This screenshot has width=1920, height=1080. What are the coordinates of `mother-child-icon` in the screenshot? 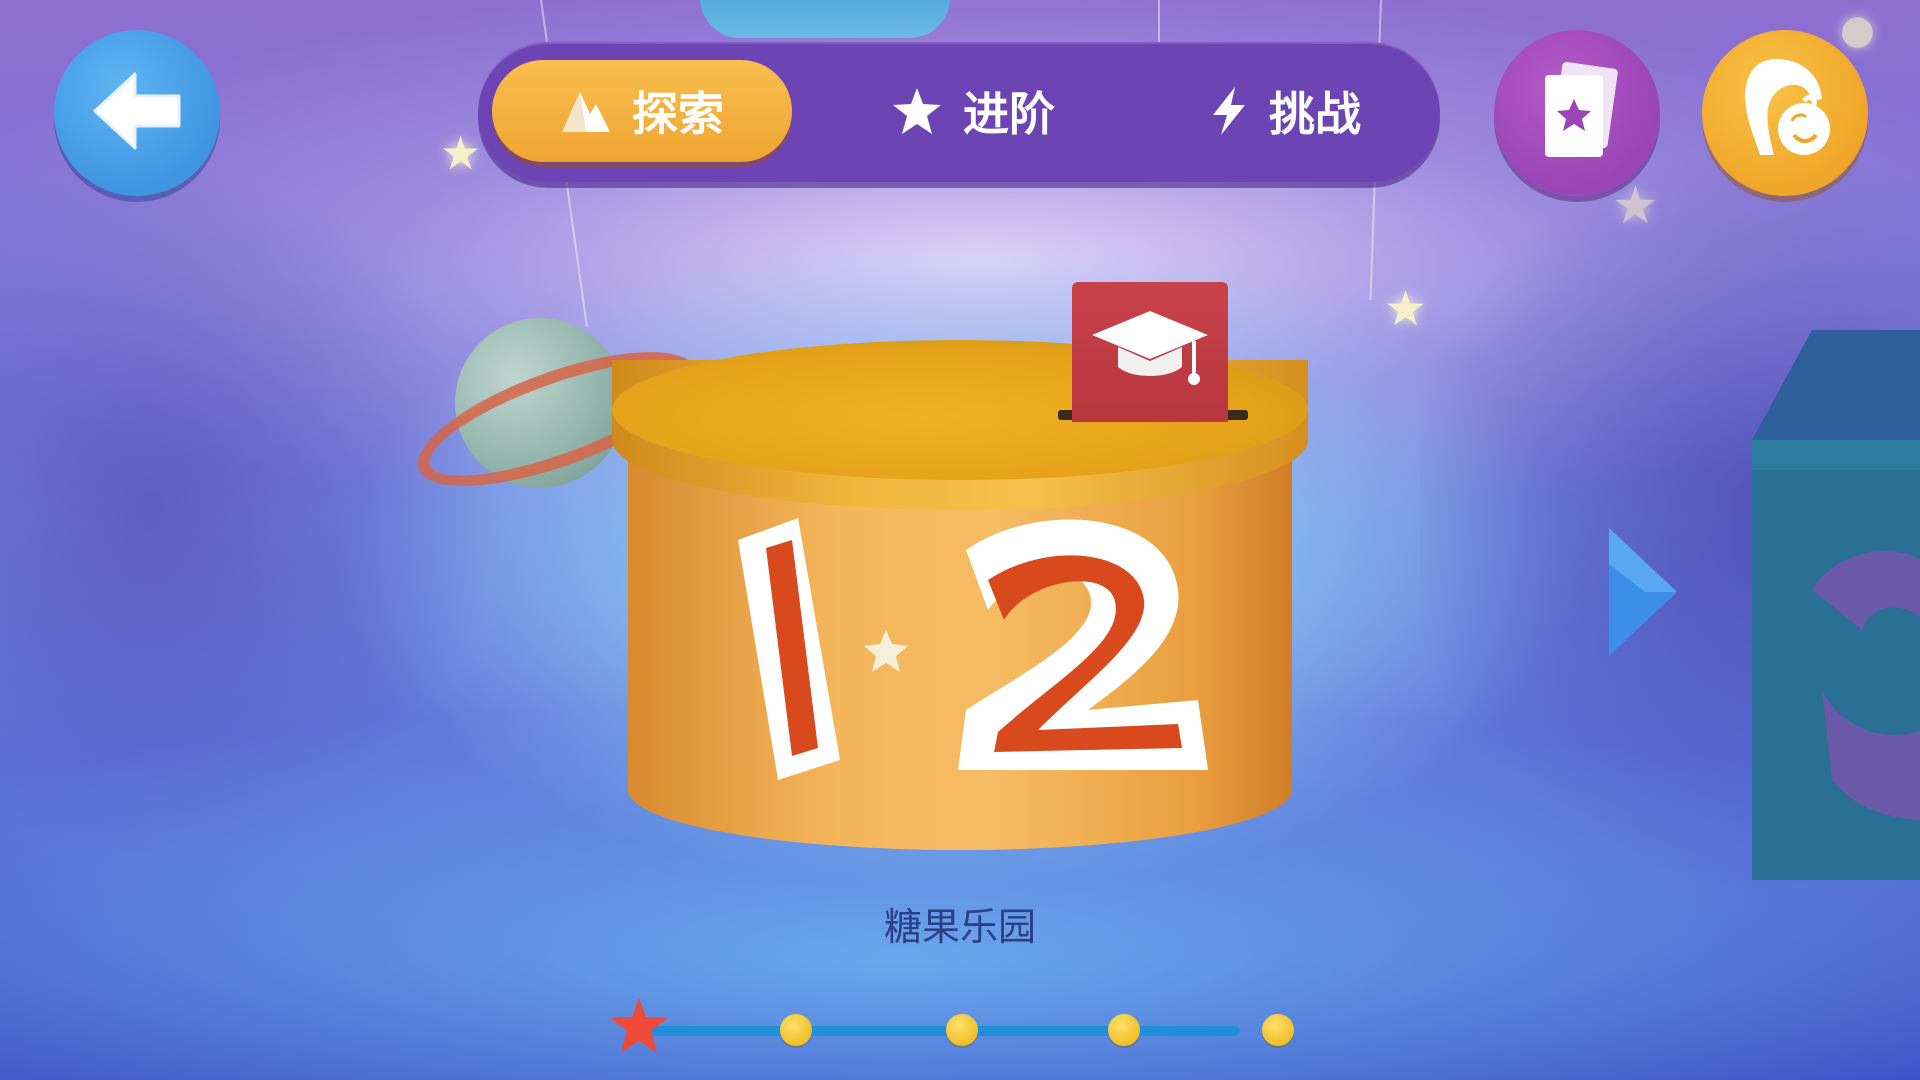 It's located at (1785, 113).